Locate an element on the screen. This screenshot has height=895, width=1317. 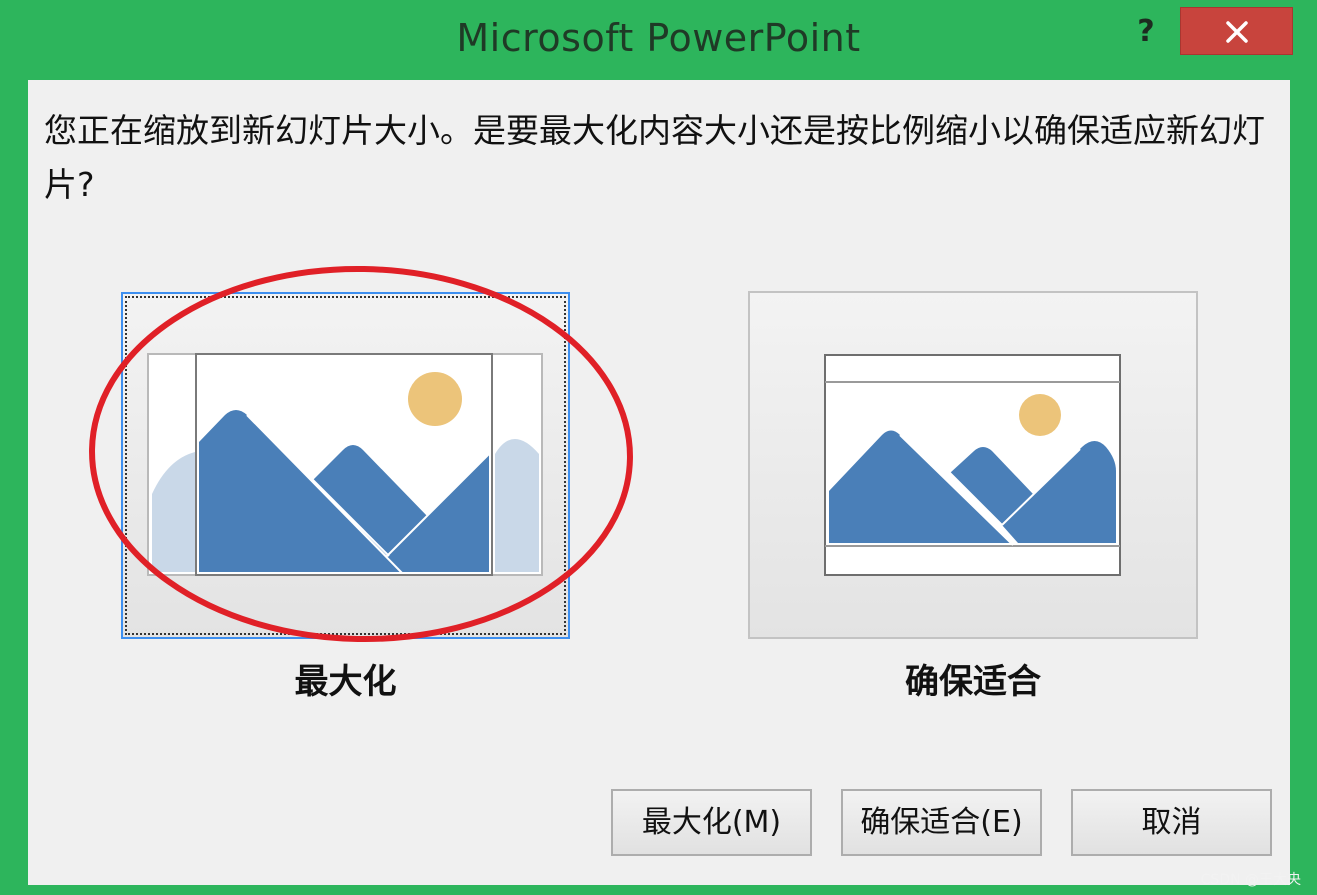
window-title: Microsoft PowerPoint is located at coordinates (658, 38).